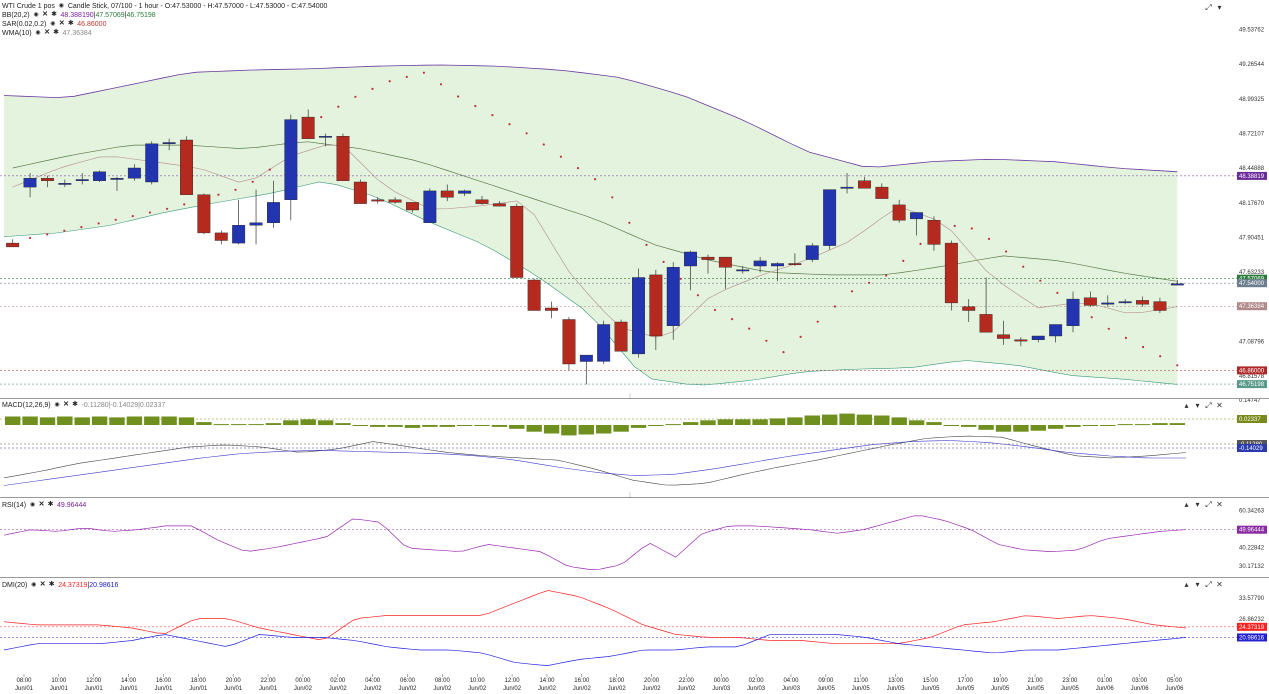 The width and height of the screenshot is (1269, 694). Describe the element at coordinates (110, 15) in the screenshot. I see `bb-middle-value: 47.57069` at that location.